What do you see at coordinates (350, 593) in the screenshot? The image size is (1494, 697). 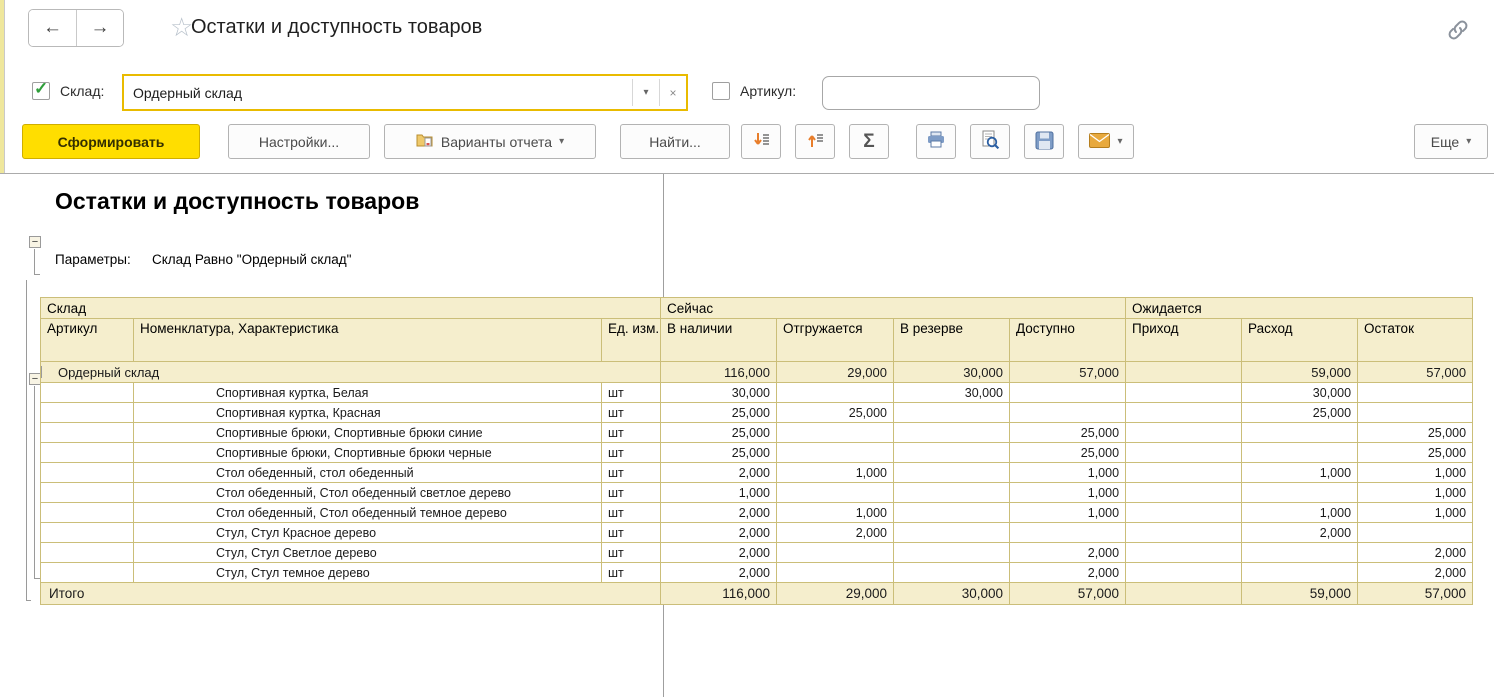 I see `total-label: Итого` at bounding box center [350, 593].